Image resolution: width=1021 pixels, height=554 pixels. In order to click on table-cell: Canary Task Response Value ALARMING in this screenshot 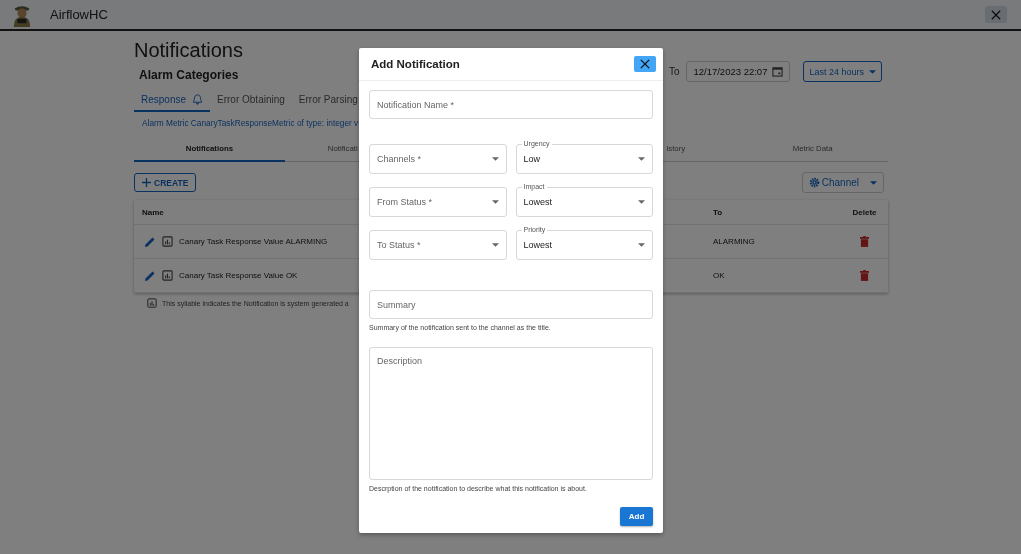, I will do `click(253, 241)`.